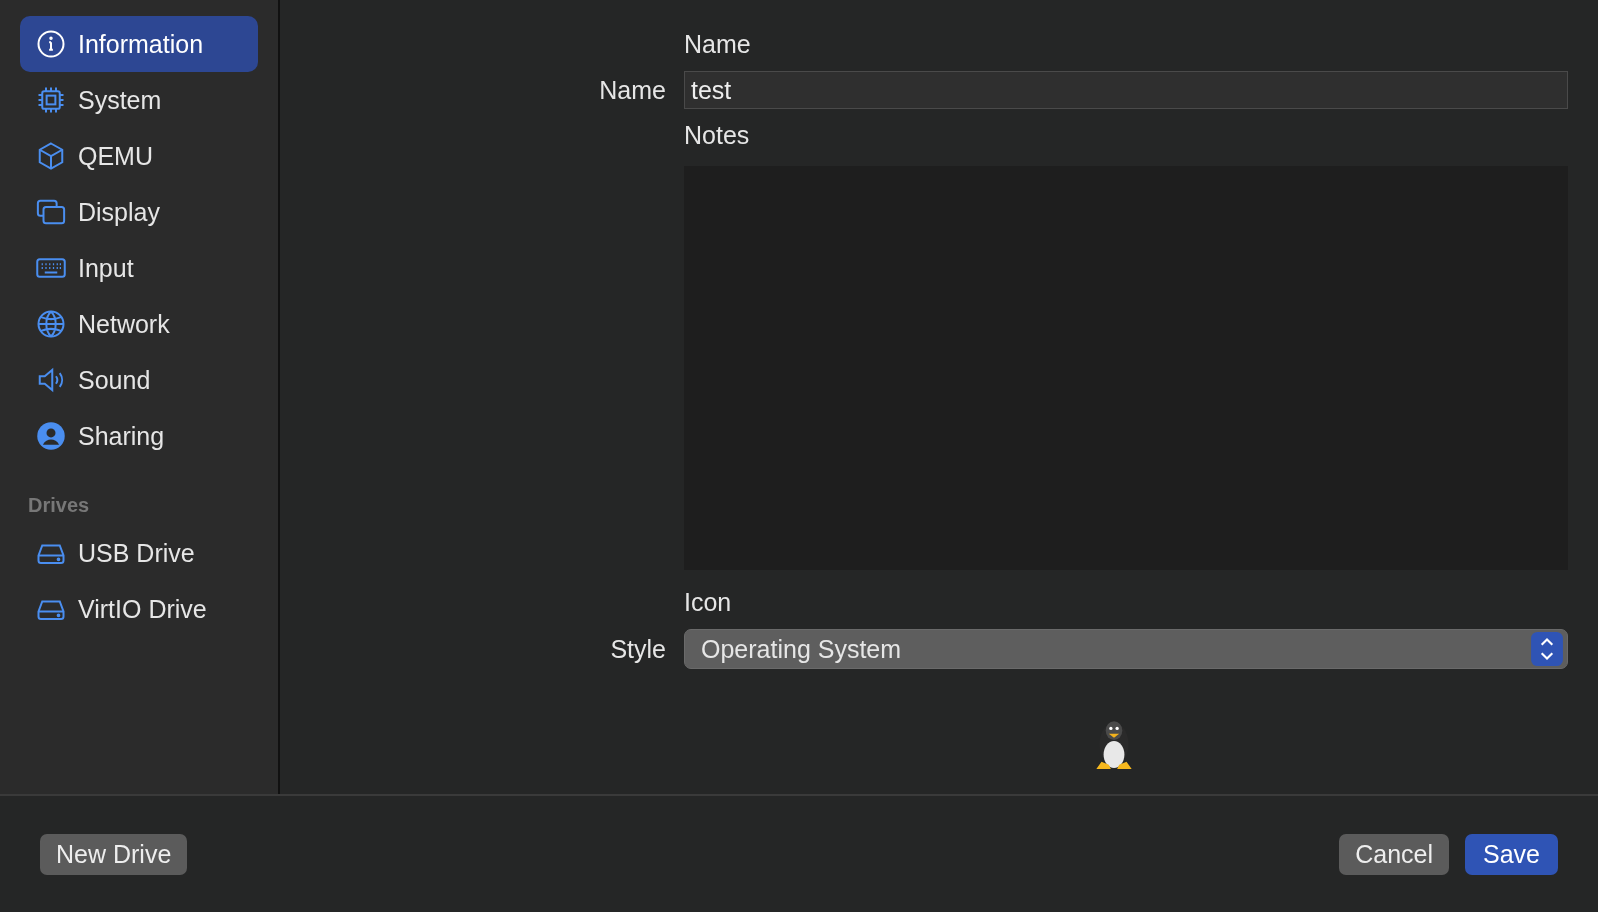 Image resolution: width=1598 pixels, height=912 pixels. Describe the element at coordinates (51, 324) in the screenshot. I see `globe-icon` at that location.